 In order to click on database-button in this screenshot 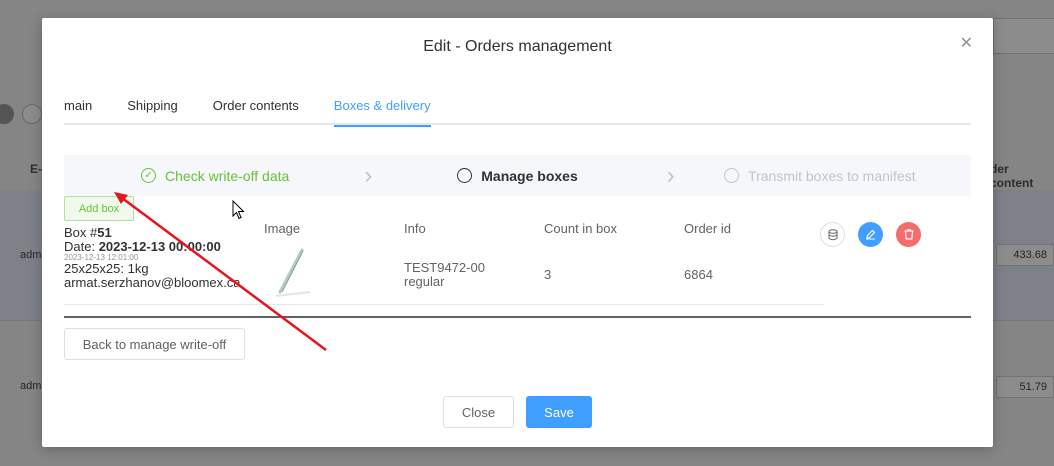, I will do `click(832, 234)`.